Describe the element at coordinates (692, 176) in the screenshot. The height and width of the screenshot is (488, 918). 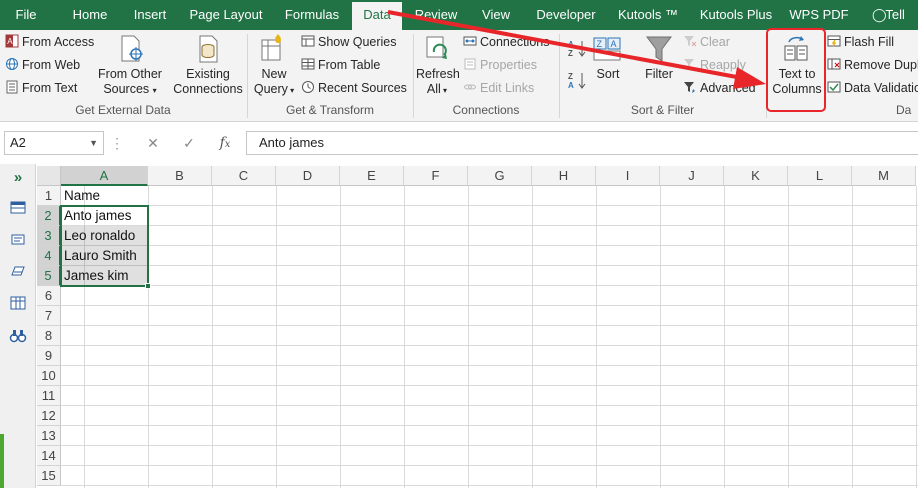
I see `column-header-j: J` at that location.